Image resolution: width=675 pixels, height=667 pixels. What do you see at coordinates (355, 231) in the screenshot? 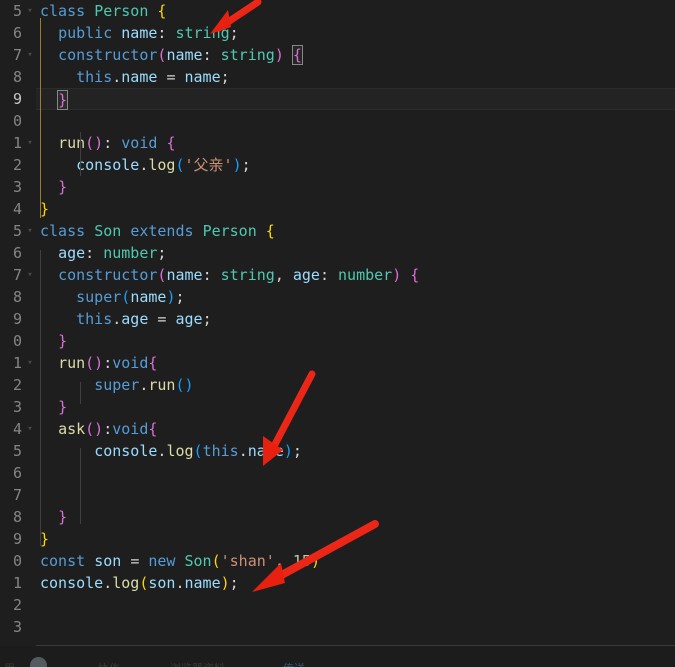
I see `code-line: class Son extends Person {` at bounding box center [355, 231].